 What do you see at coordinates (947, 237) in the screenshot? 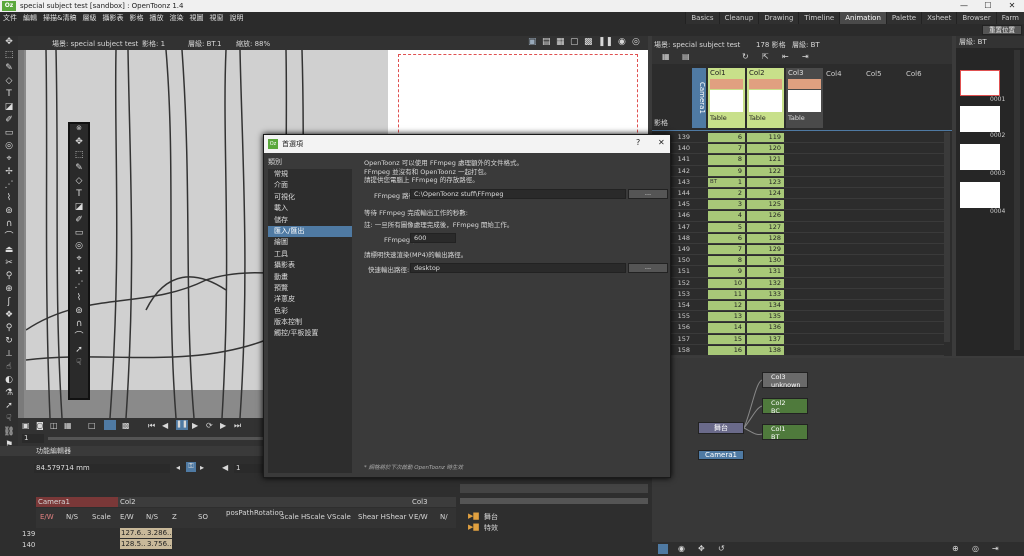
I see `xsheet-scrollbar` at bounding box center [947, 237].